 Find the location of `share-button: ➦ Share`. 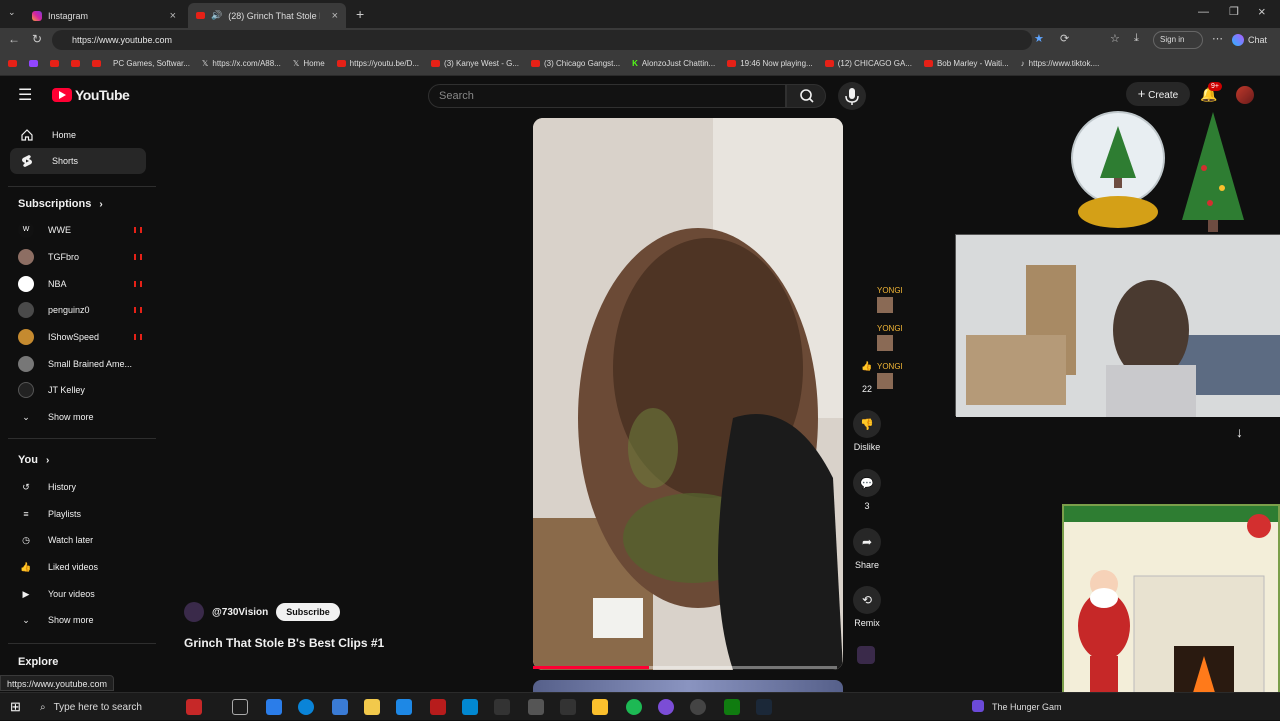

share-button: ➦ Share is located at coordinates (867, 549).